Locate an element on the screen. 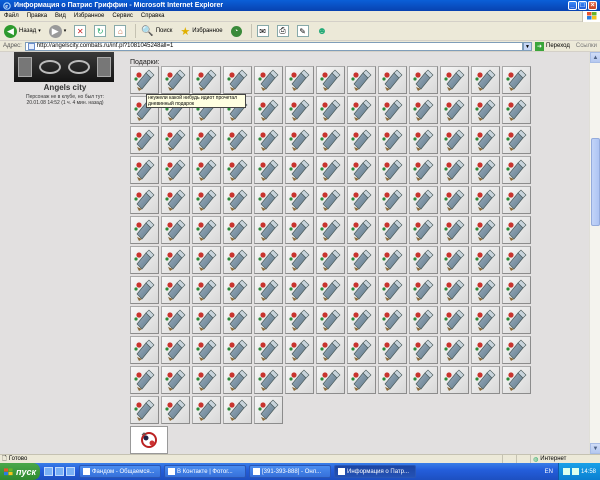  minimize-button: _ is located at coordinates (572, 5).